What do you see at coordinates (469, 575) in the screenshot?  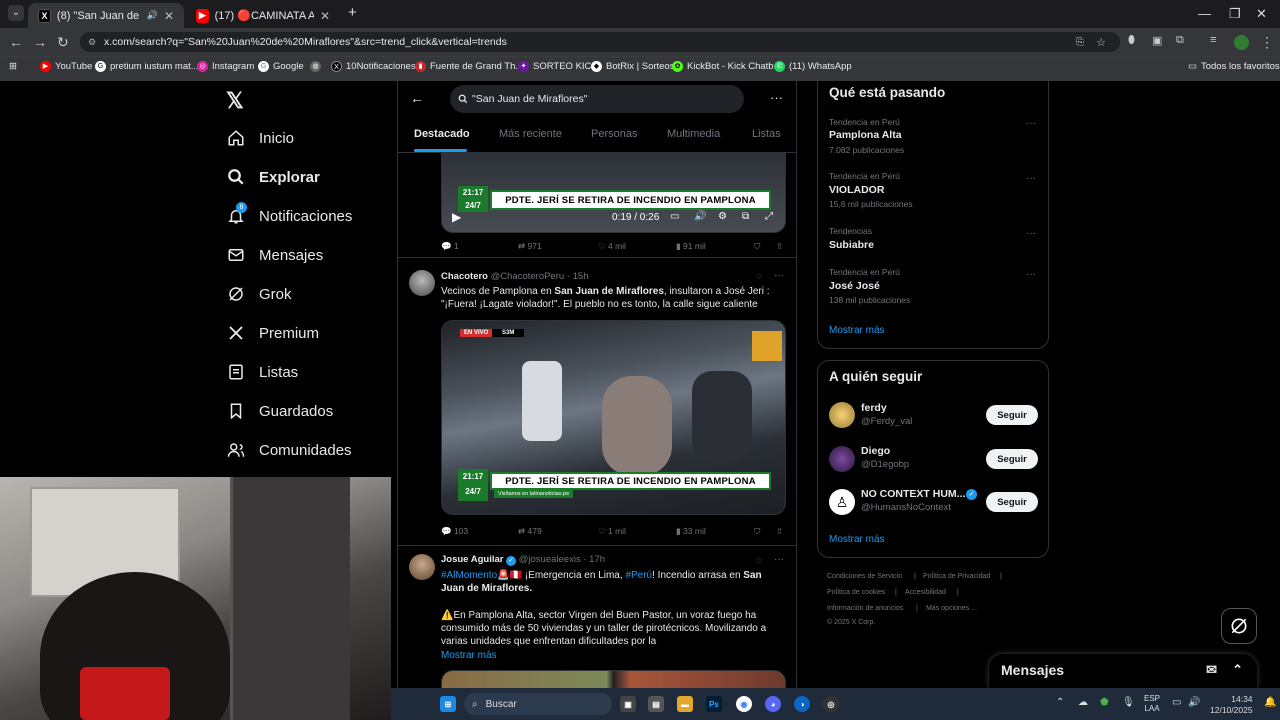 I see `hashtag-link: #AlMomento` at bounding box center [469, 575].